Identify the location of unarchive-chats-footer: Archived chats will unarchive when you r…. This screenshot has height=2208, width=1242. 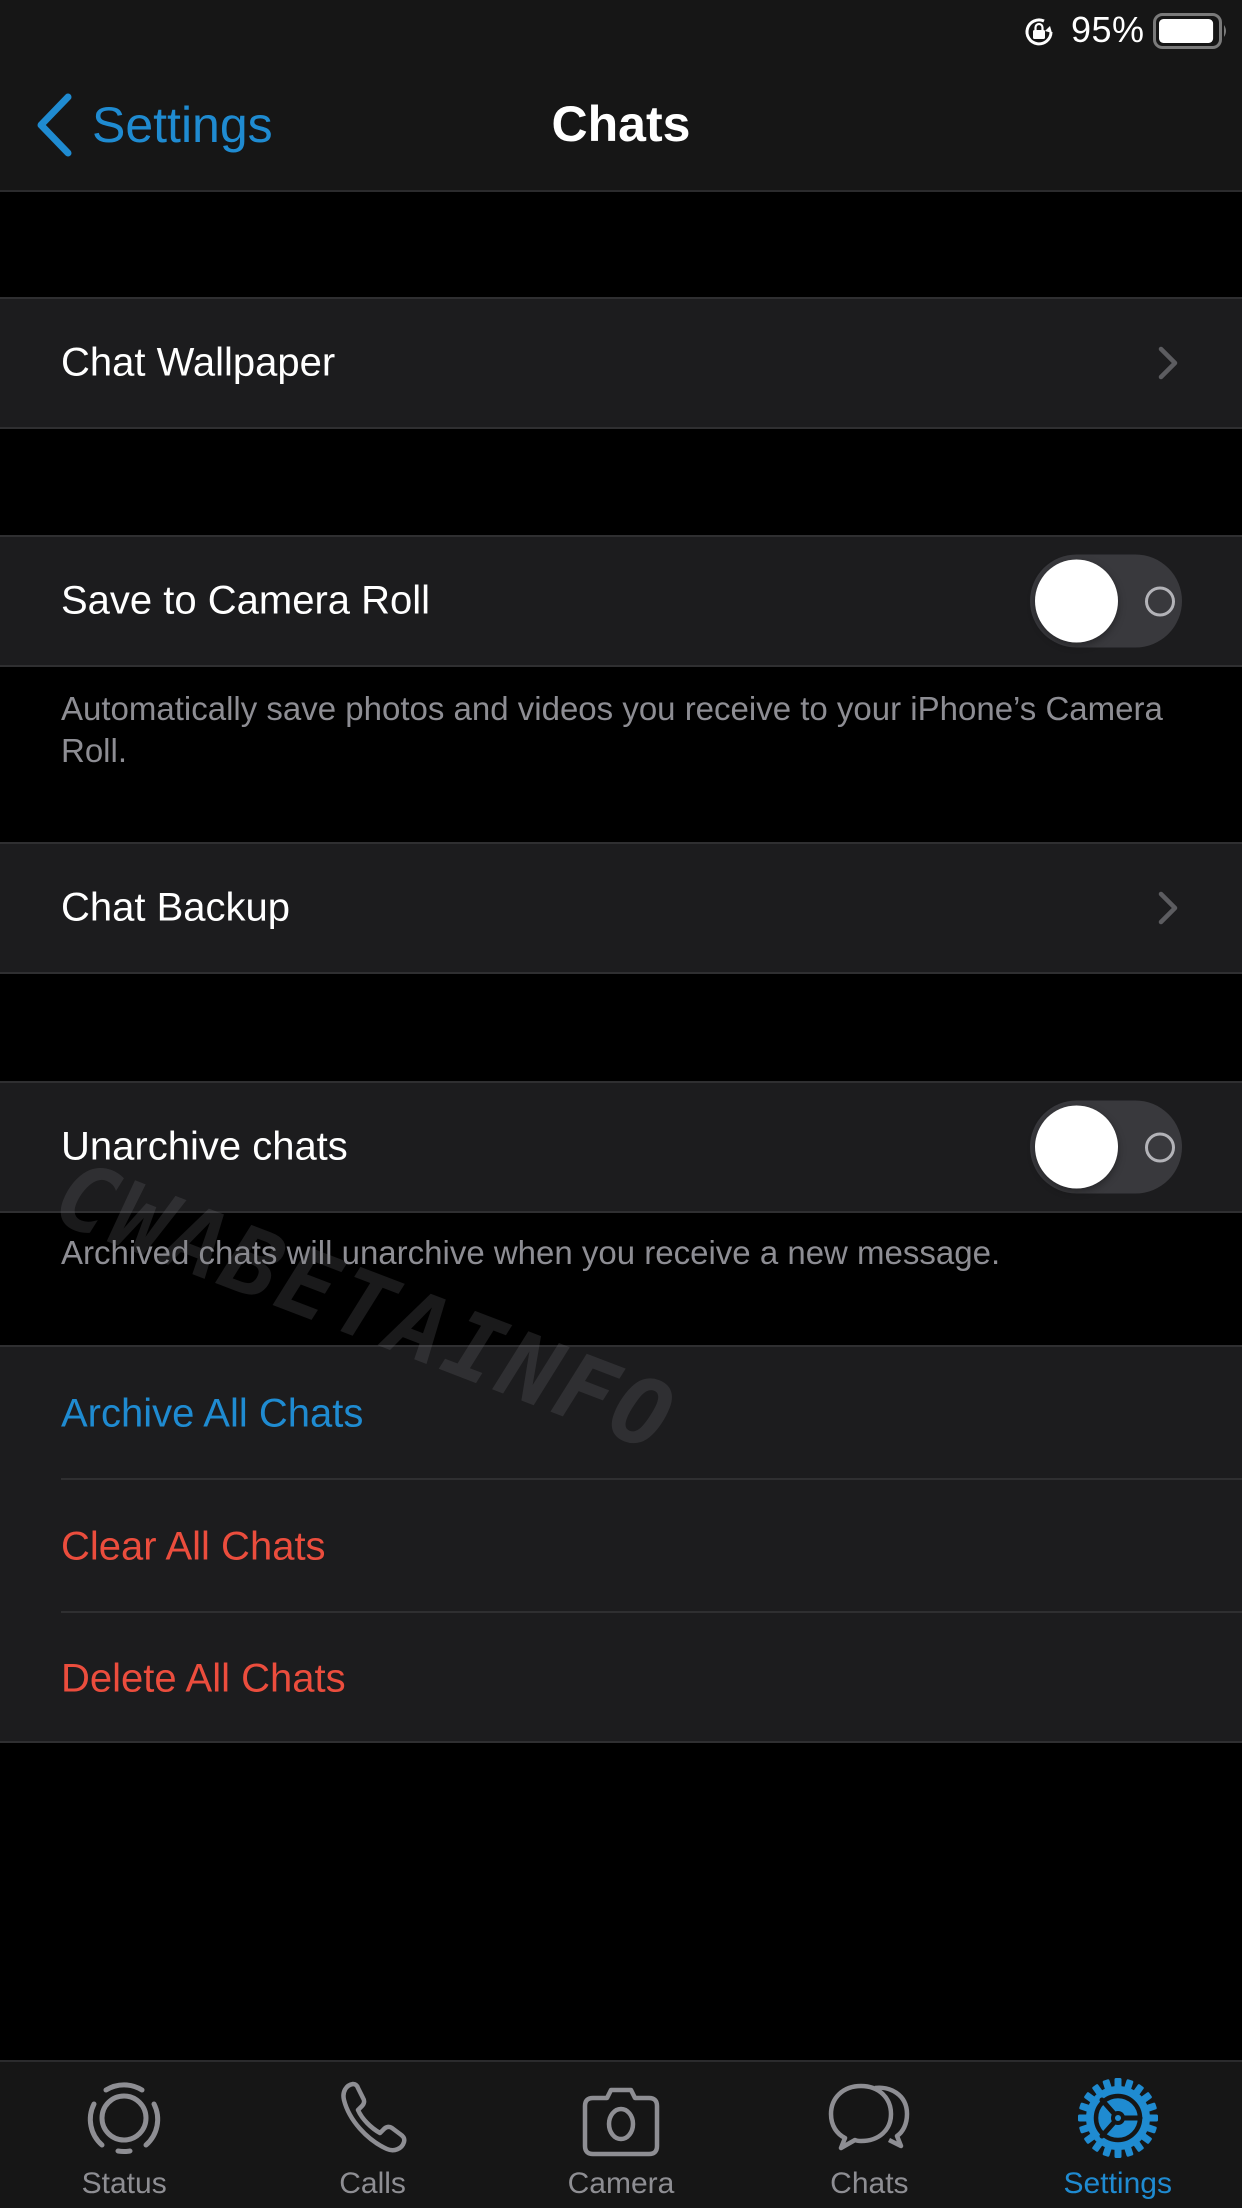
(531, 1252).